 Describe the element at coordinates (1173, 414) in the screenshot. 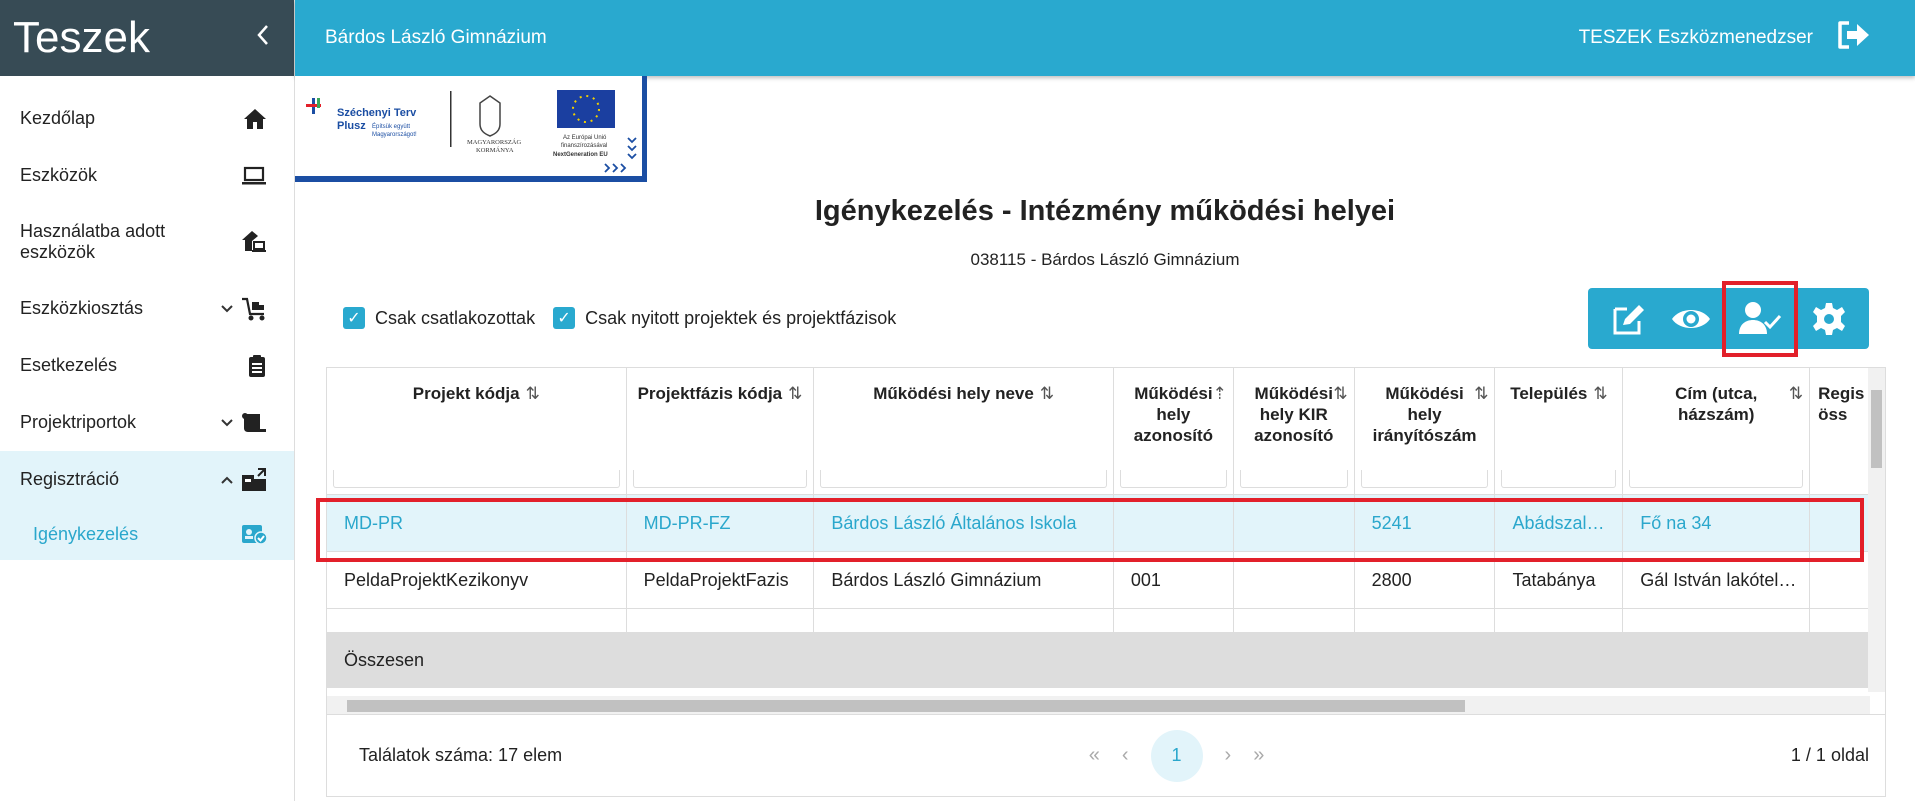

I see `column-header-label: Működési hely azonosító` at that location.